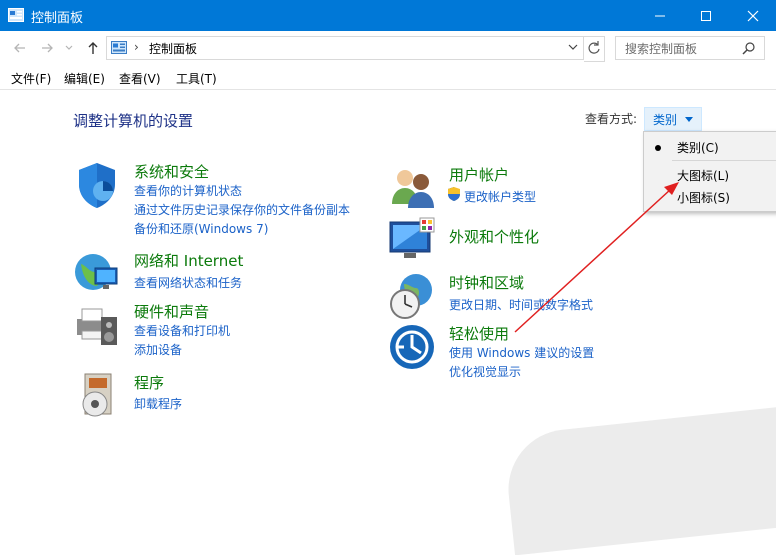 The image size is (776, 555). What do you see at coordinates (158, 349) in the screenshot?
I see `category-link: 添加设备` at bounding box center [158, 349].